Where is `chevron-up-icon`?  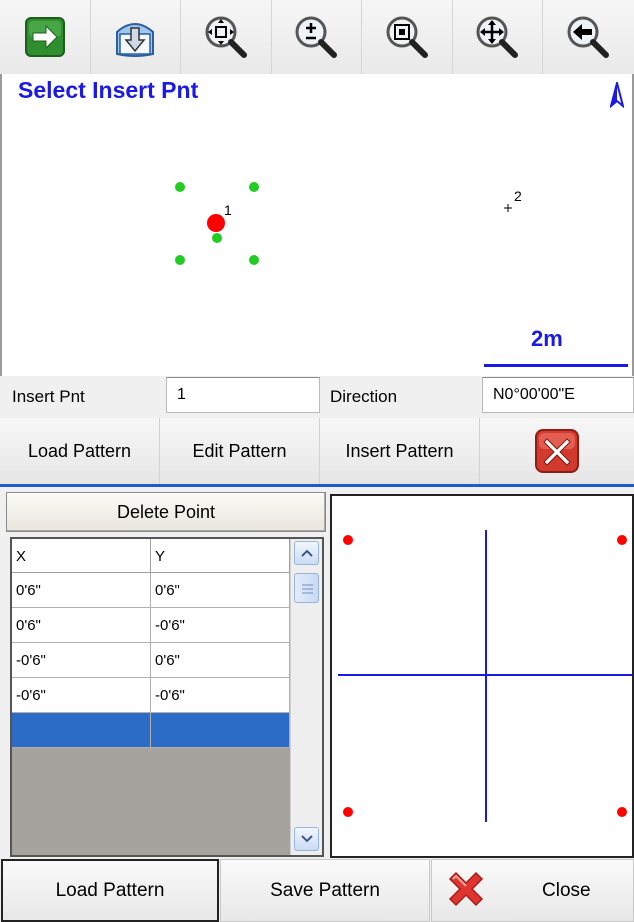
chevron-up-icon is located at coordinates (306, 553).